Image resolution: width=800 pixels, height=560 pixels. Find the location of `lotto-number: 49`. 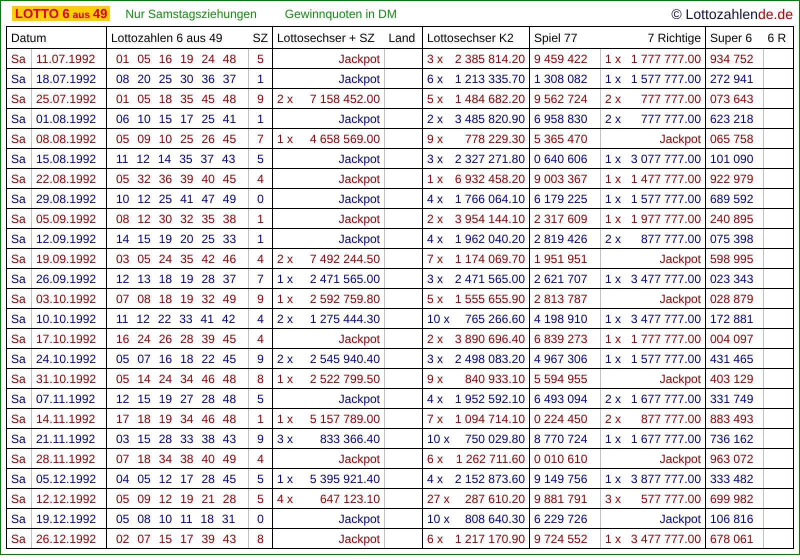

lotto-number: 49 is located at coordinates (229, 459).